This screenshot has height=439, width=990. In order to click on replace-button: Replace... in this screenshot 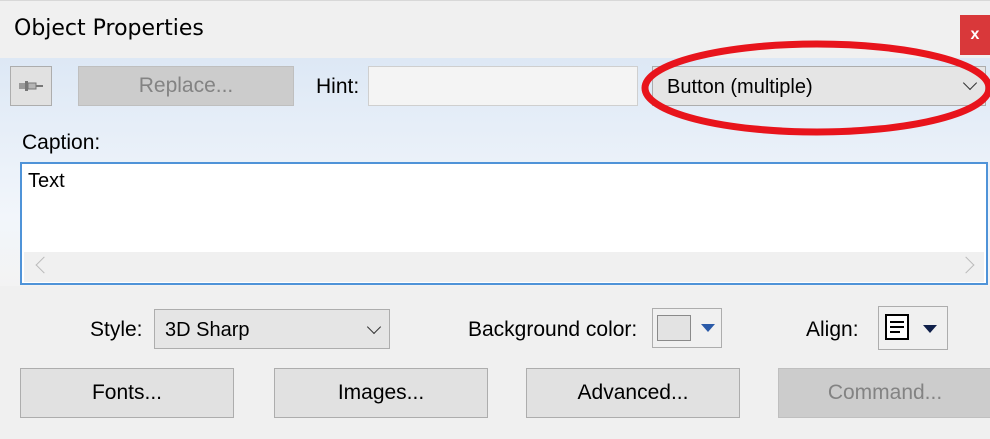, I will do `click(186, 86)`.